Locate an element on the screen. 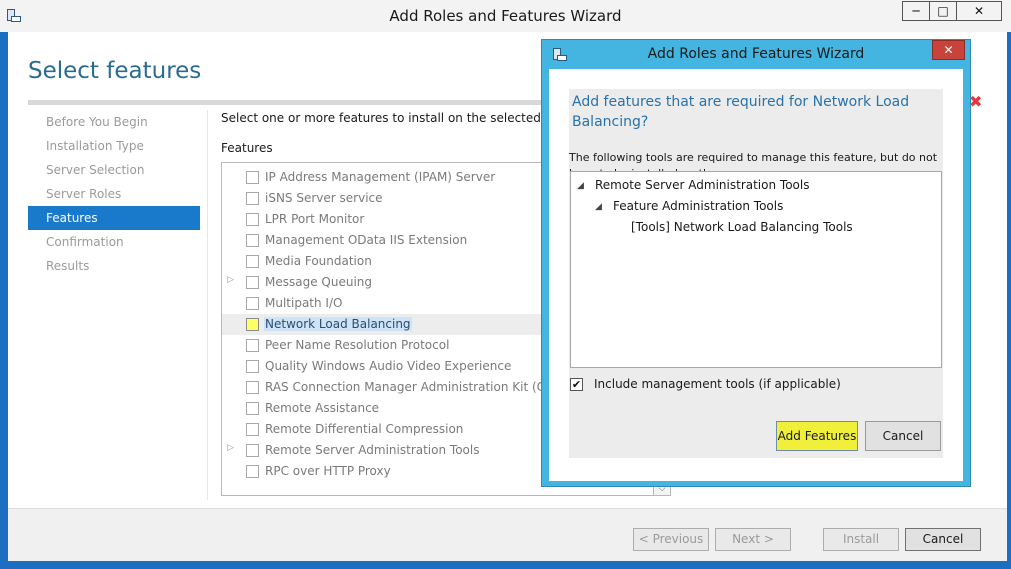 Image resolution: width=1011 pixels, height=569 pixels. nav-divider is located at coordinates (207, 305).